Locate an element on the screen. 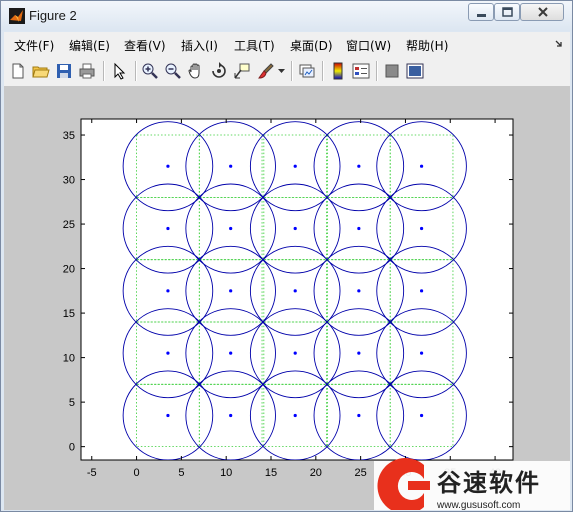 This screenshot has height=512, width=573. menu-dock-arrow-icon is located at coordinates (559, 44).